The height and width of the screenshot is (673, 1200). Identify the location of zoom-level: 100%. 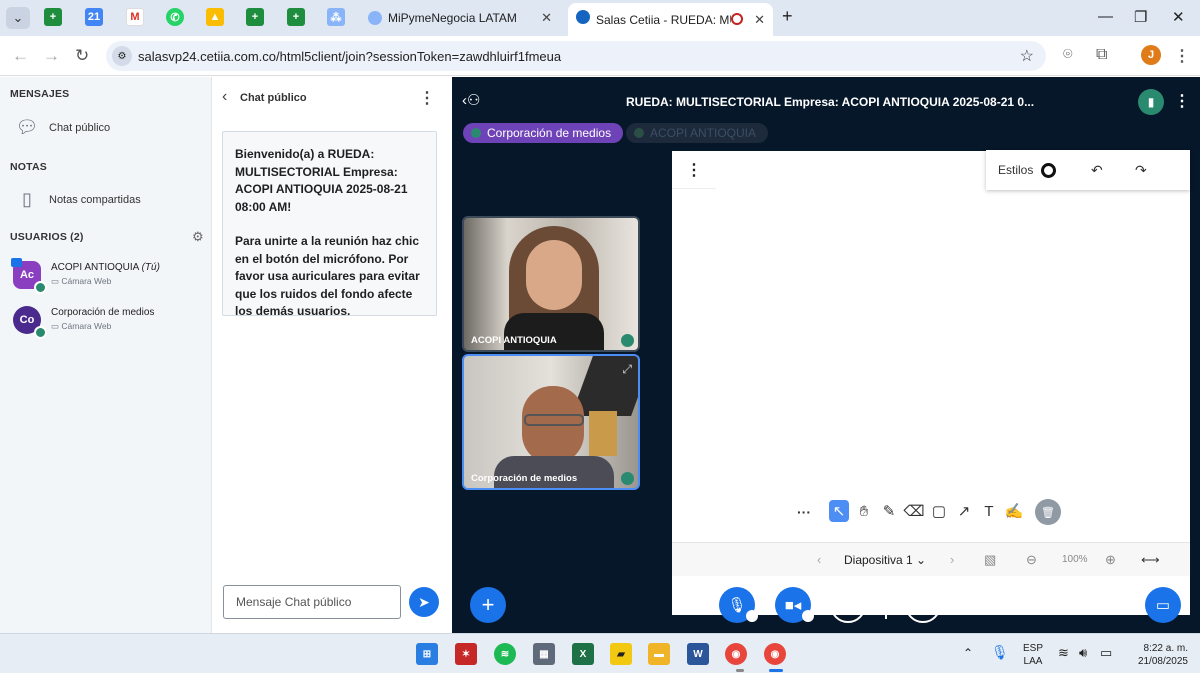
(1075, 559).